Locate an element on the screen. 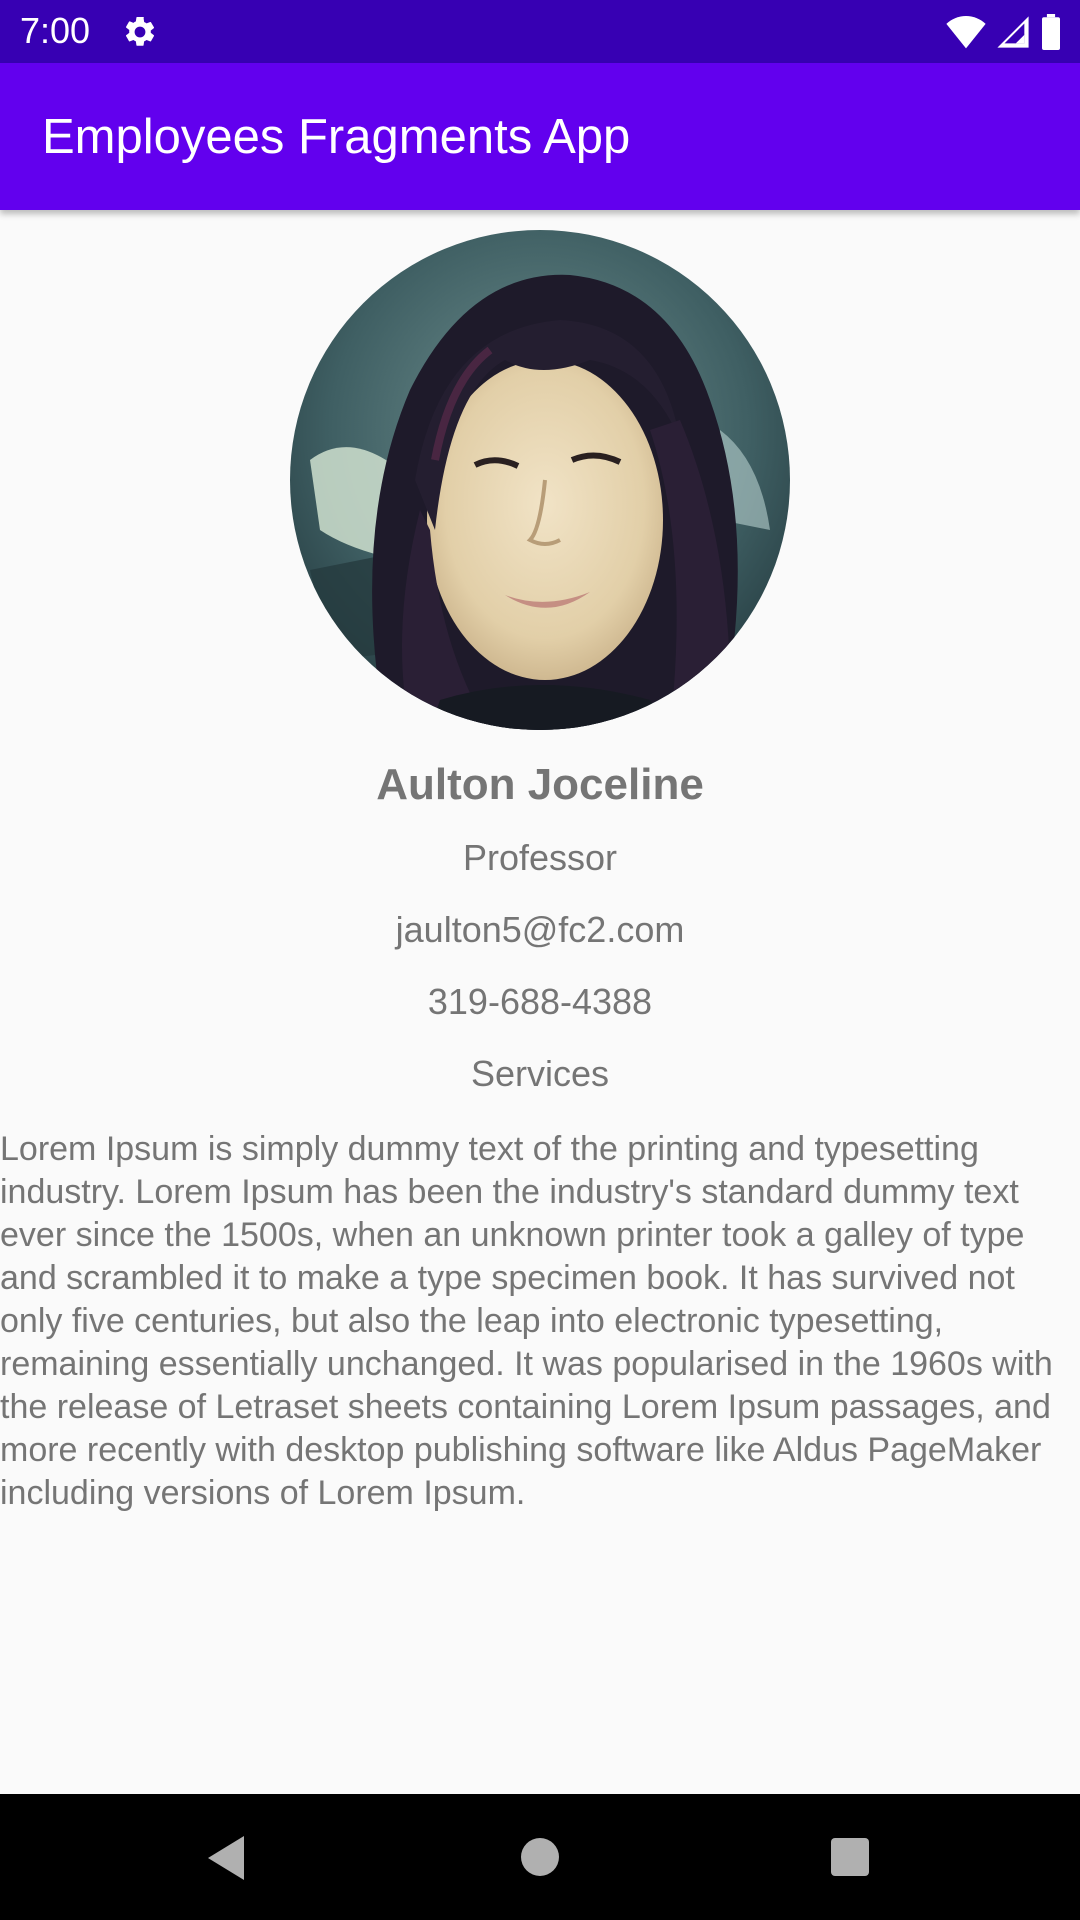 This screenshot has width=1080, height=1920. app-bar: Employees Fragments App is located at coordinates (540, 136).